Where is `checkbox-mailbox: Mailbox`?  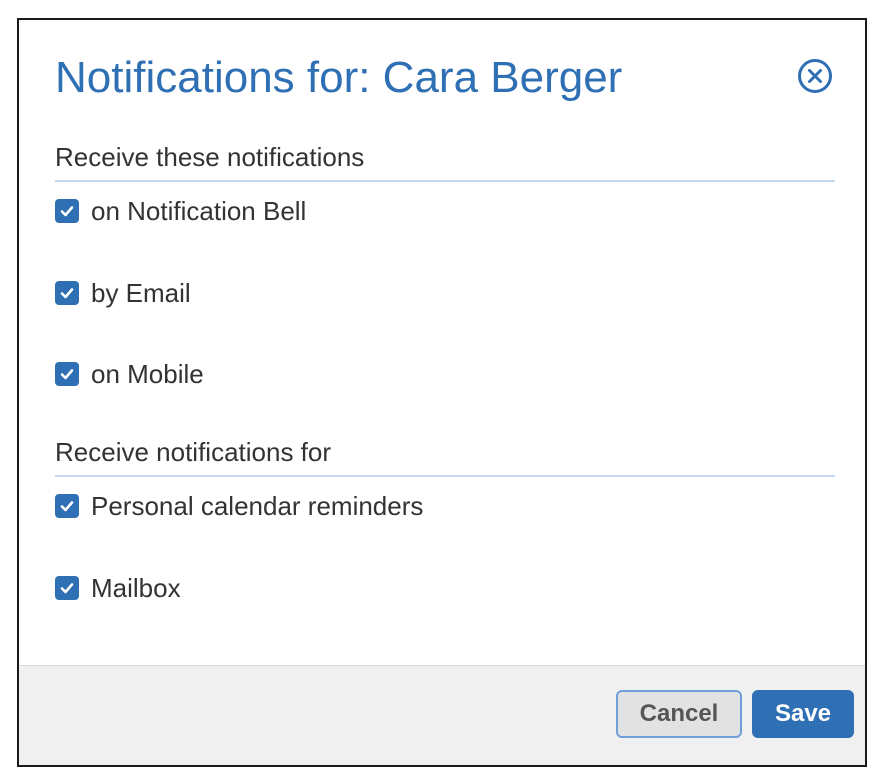 checkbox-mailbox: Mailbox is located at coordinates (118, 588).